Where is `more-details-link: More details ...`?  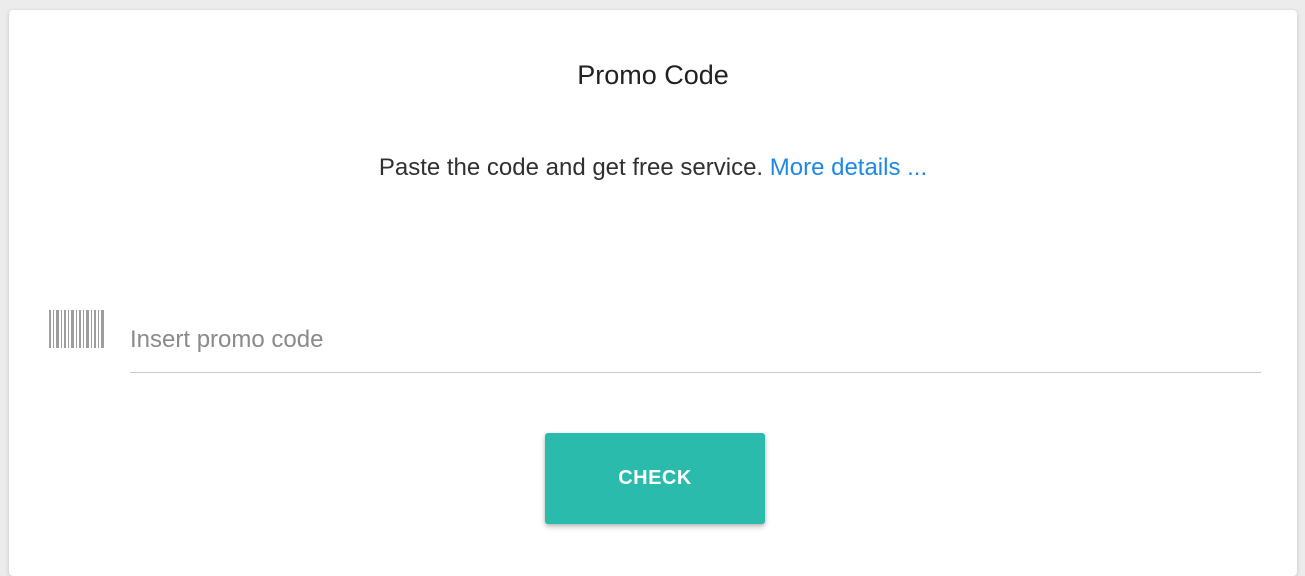 more-details-link: More details ... is located at coordinates (848, 167).